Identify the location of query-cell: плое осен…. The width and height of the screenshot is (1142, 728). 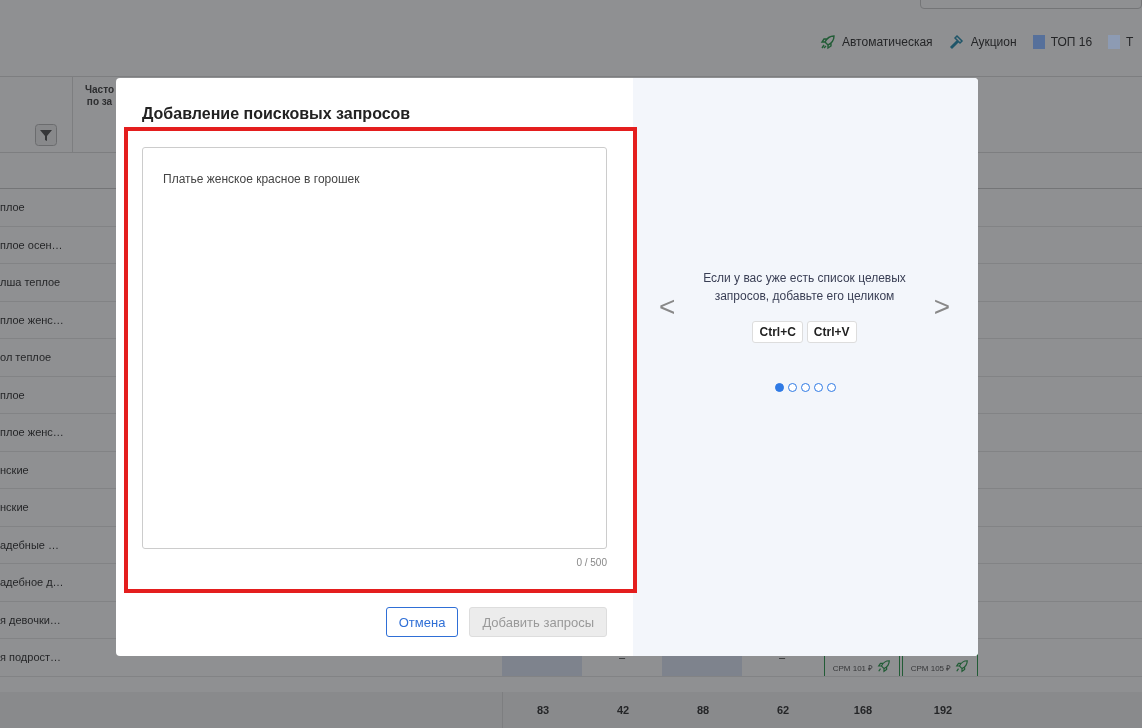
(31, 244).